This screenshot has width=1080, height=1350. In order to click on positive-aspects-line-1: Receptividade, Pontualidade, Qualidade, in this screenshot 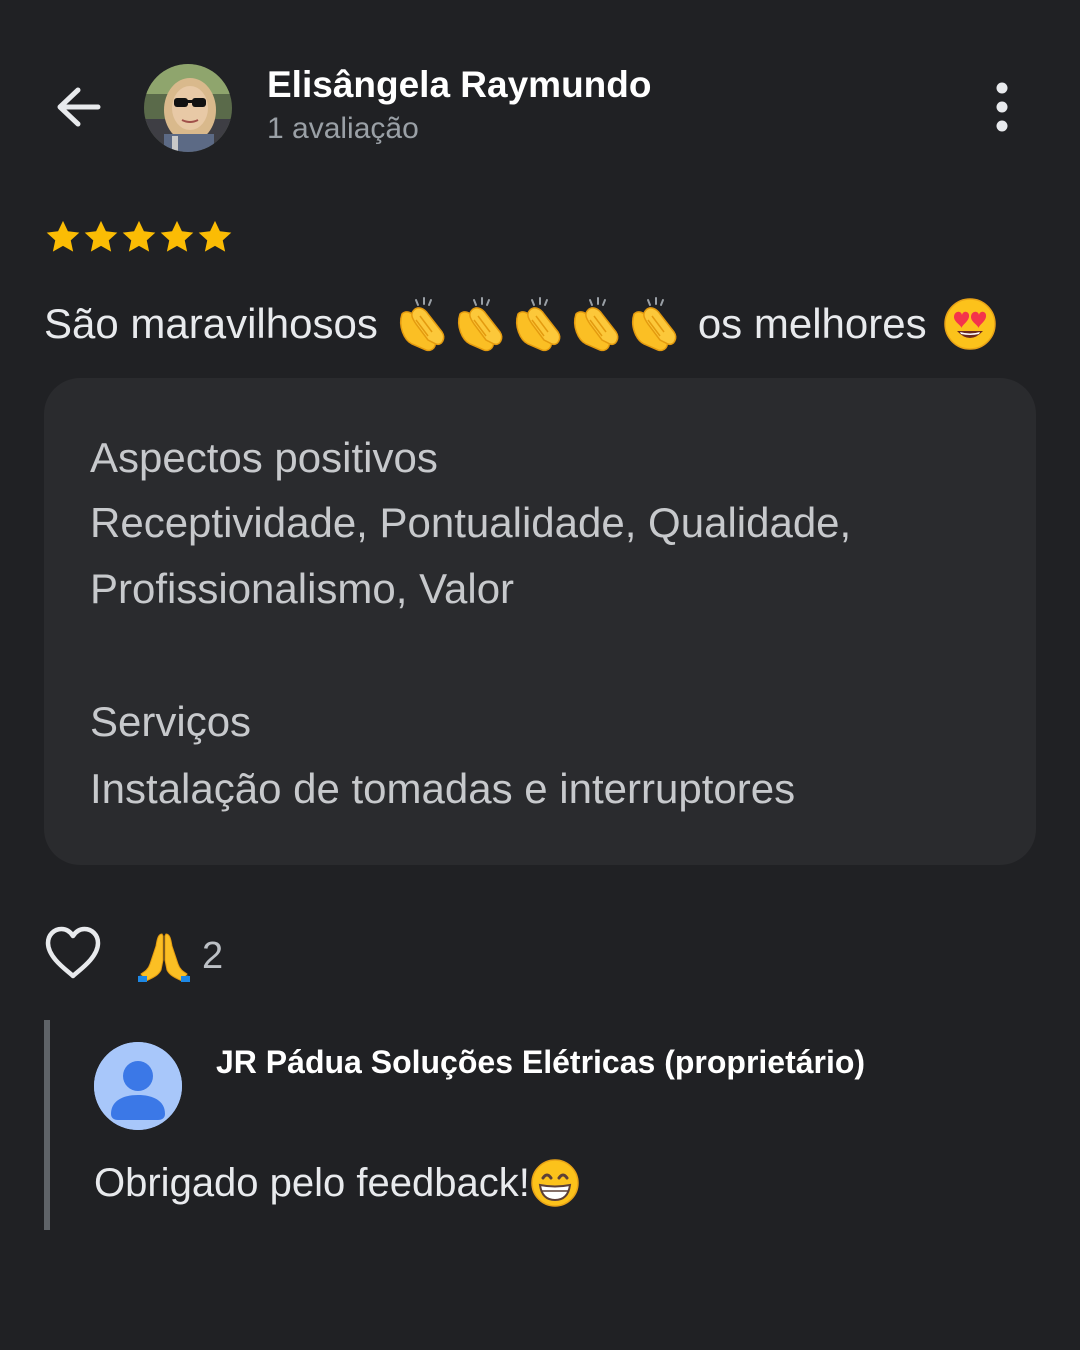, I will do `click(471, 522)`.